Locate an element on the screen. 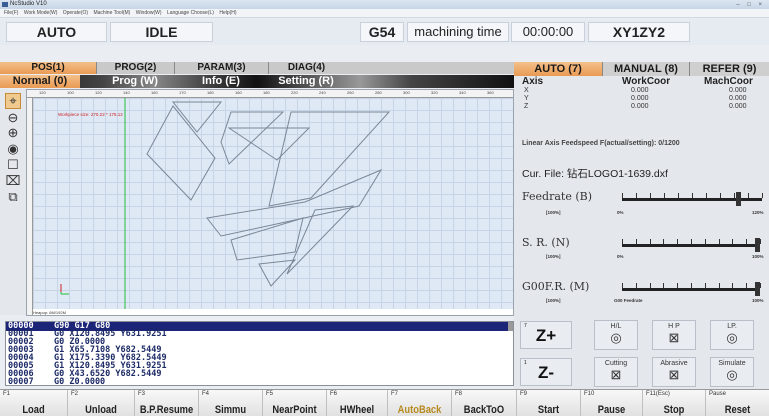  tab-setting: Setting (R) is located at coordinates (306, 81).